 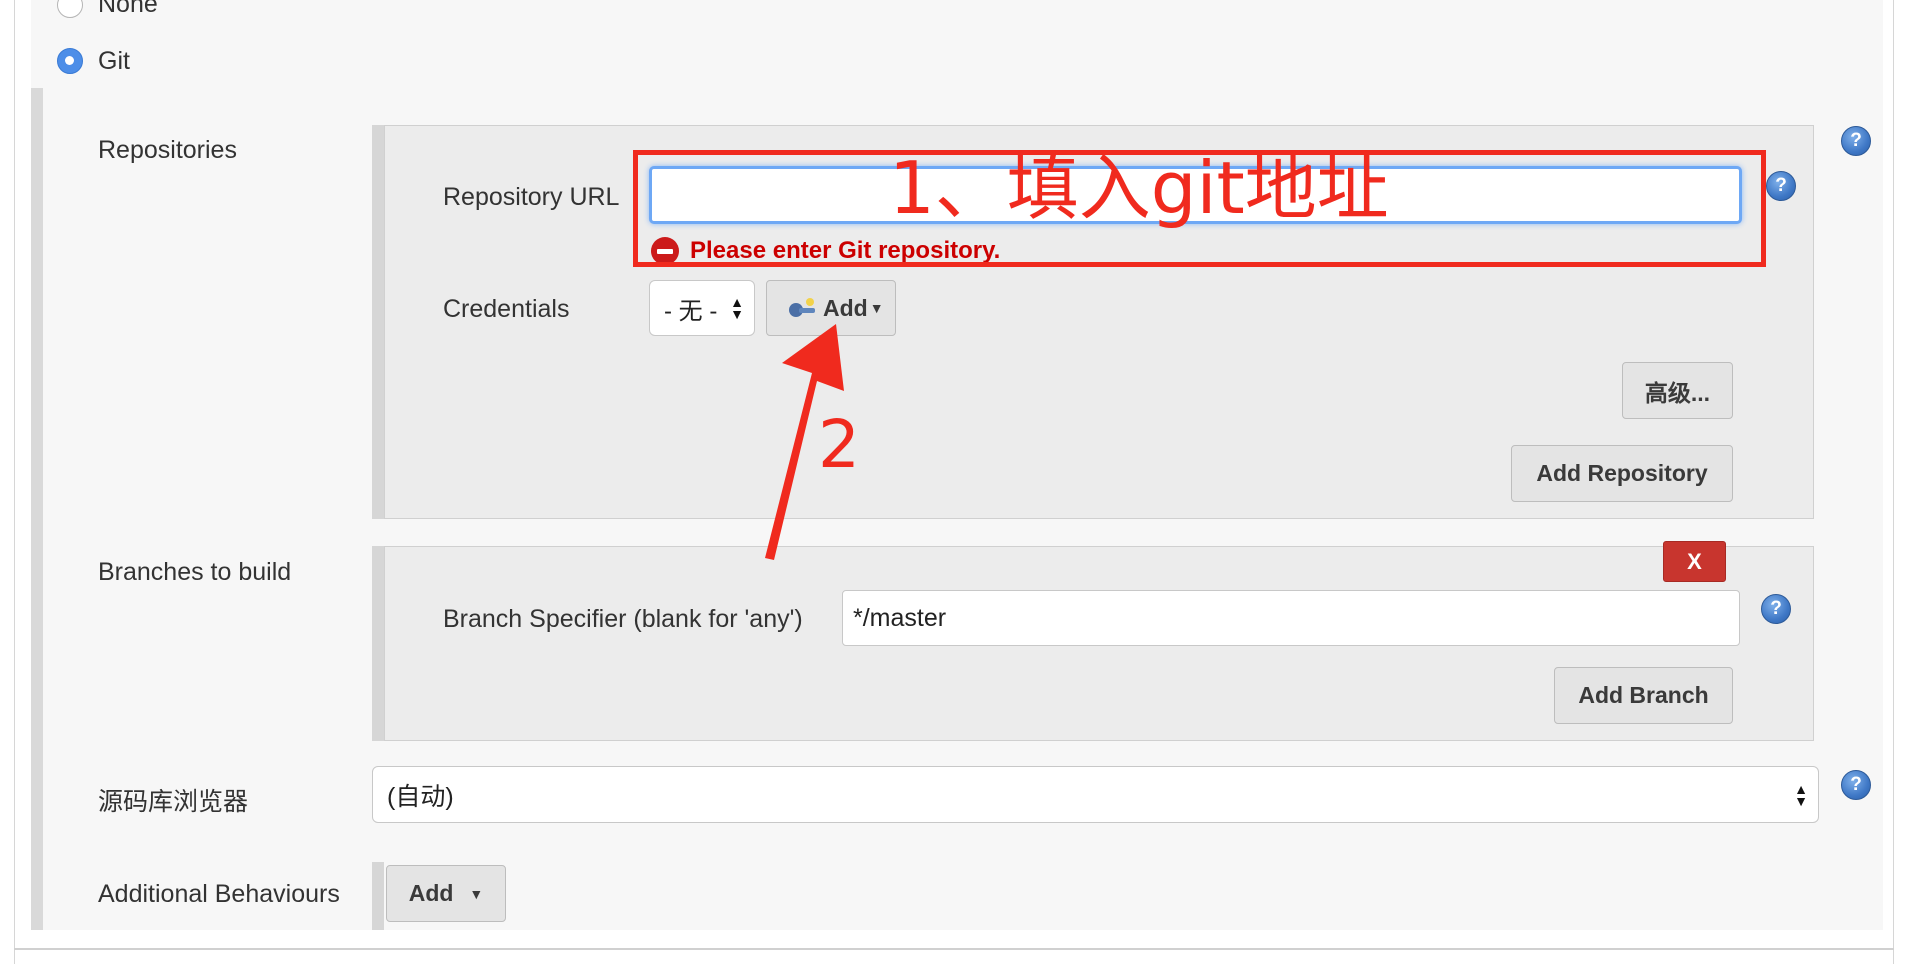 What do you see at coordinates (804, 442) in the screenshot?
I see `annotation-arrow-icon` at bounding box center [804, 442].